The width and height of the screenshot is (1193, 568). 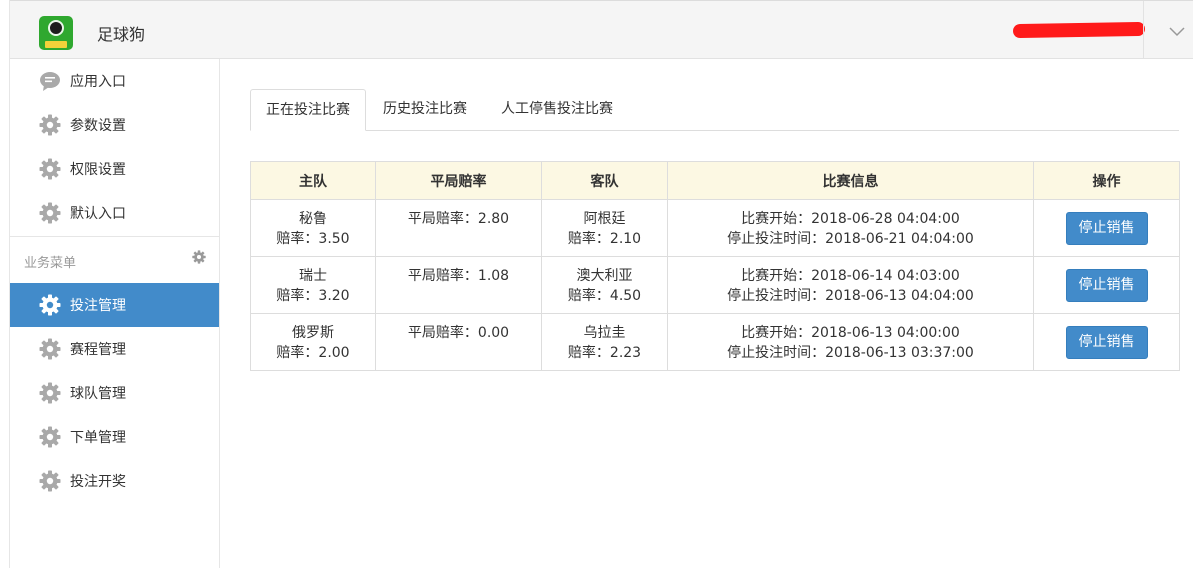 I want to click on logo-mascot-icon, so click(x=56, y=28).